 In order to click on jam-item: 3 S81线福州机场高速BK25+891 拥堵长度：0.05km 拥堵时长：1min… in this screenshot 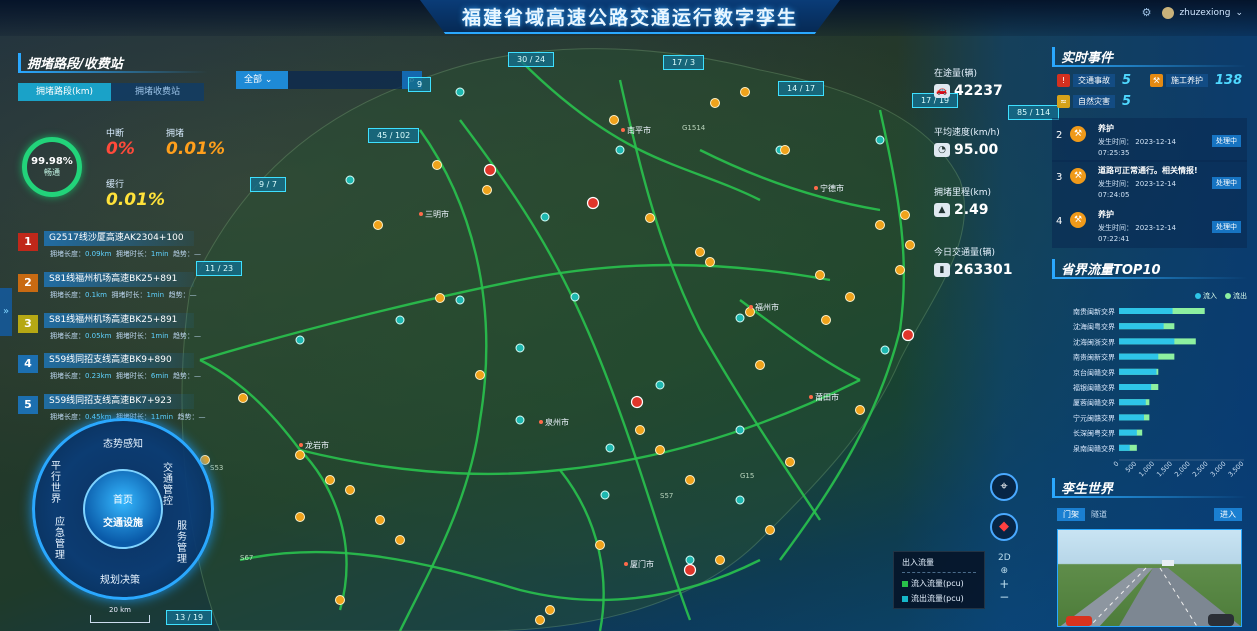, I will do `click(110, 331)`.